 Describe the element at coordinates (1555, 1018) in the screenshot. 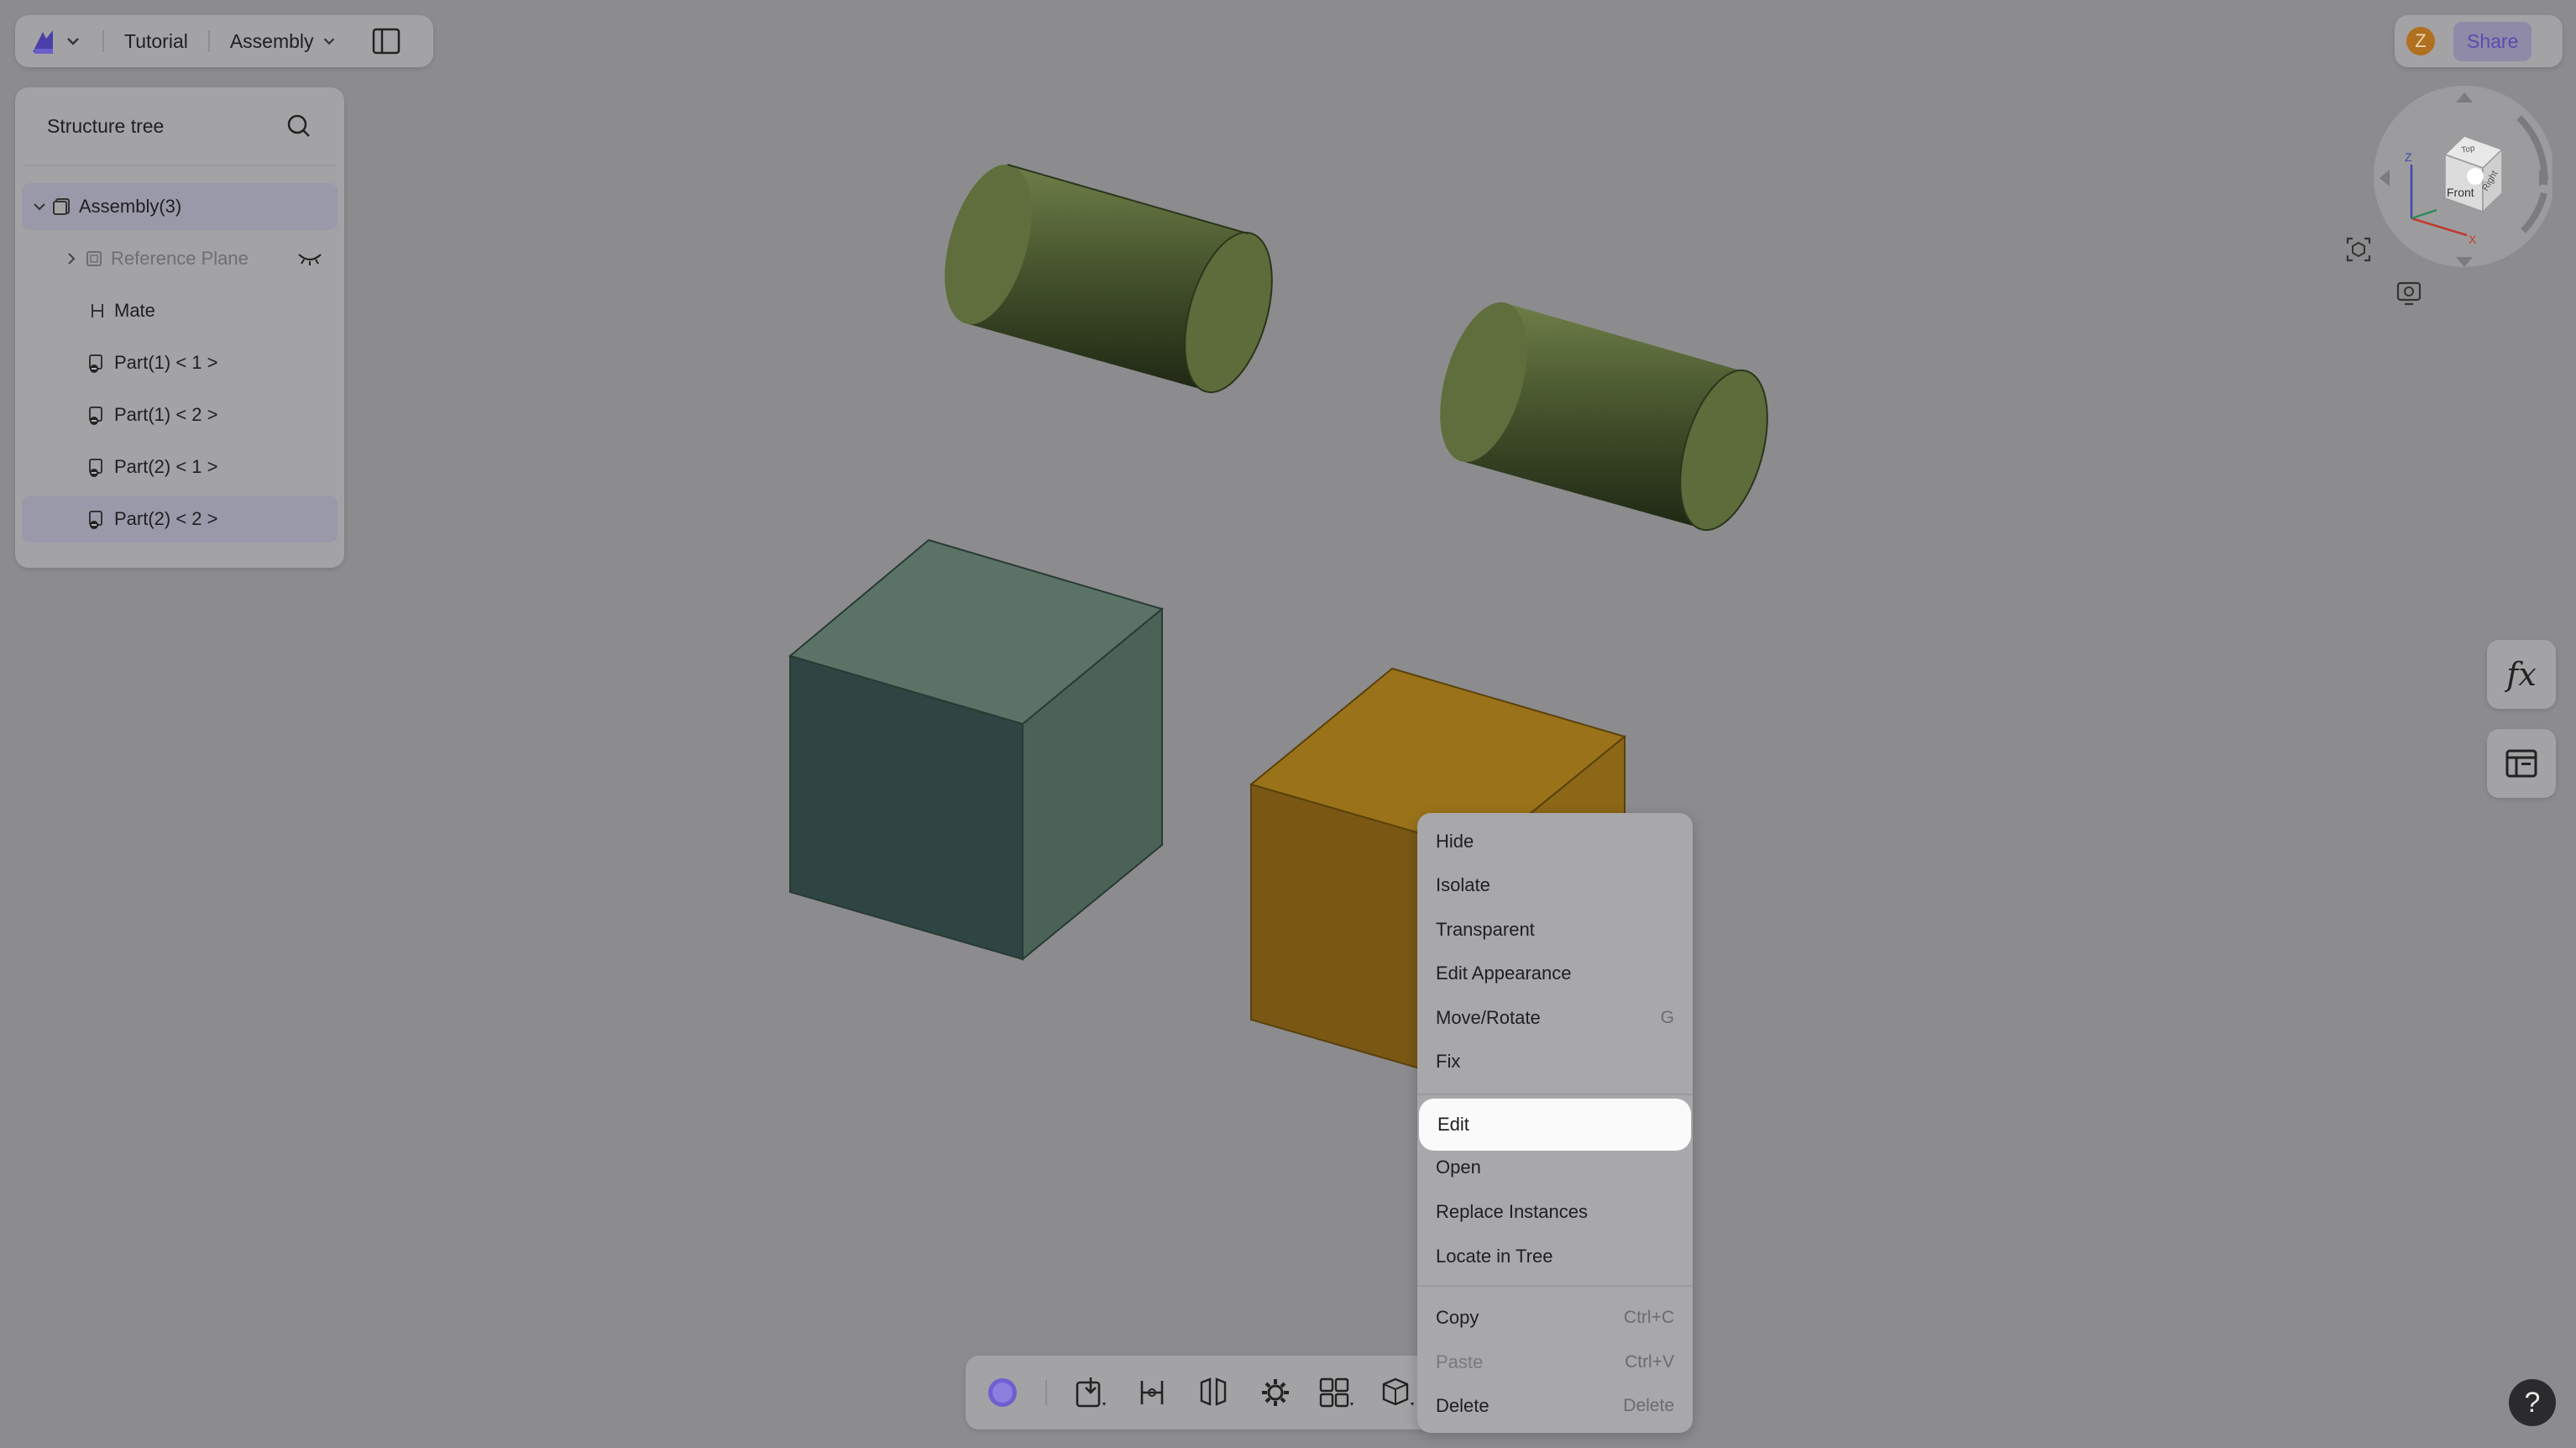

I see `menu-item-move-rotate: Move/Rotate G` at that location.